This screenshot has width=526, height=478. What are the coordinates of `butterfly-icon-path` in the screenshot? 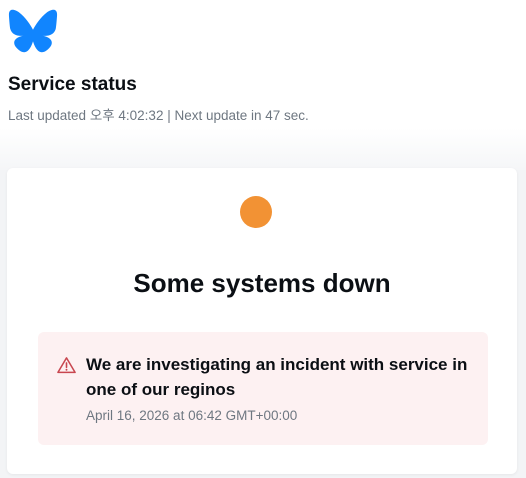 It's located at (33, 31).